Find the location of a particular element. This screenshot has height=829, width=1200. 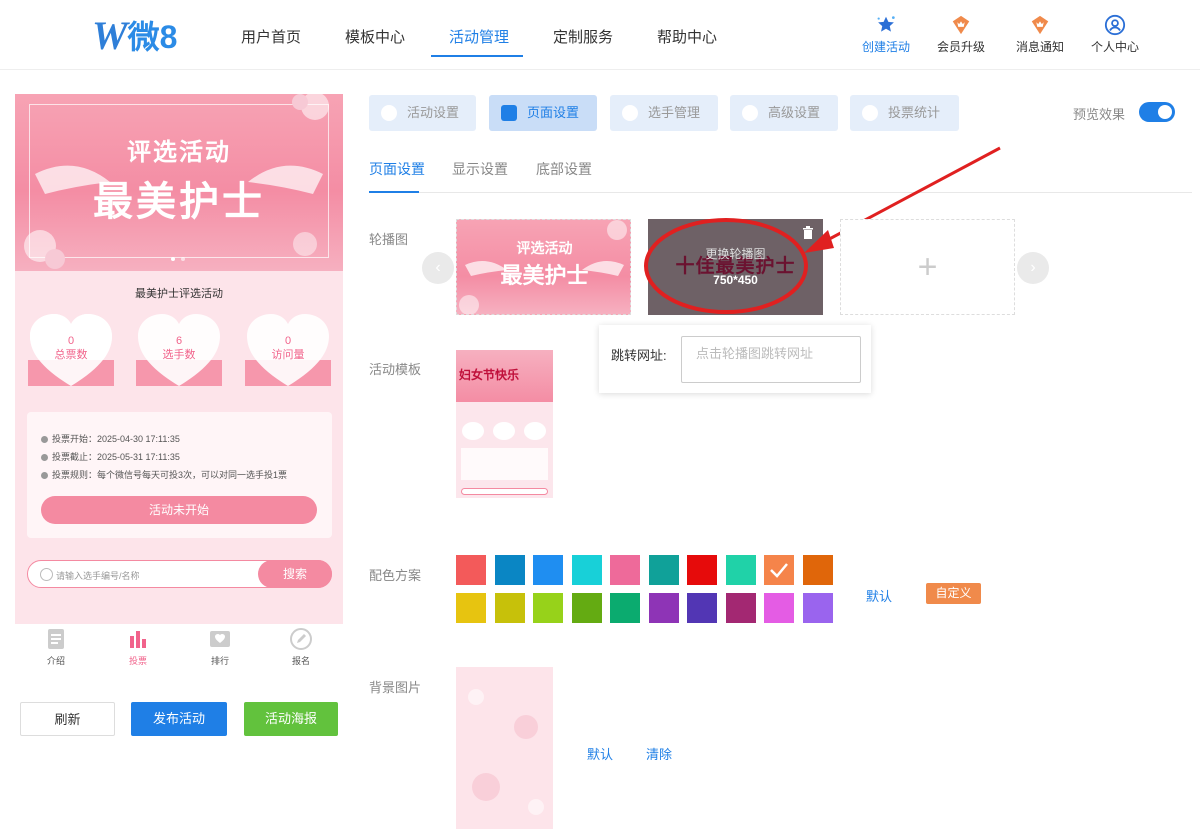

nav-help-center: 帮助中心 is located at coordinates (687, 36).